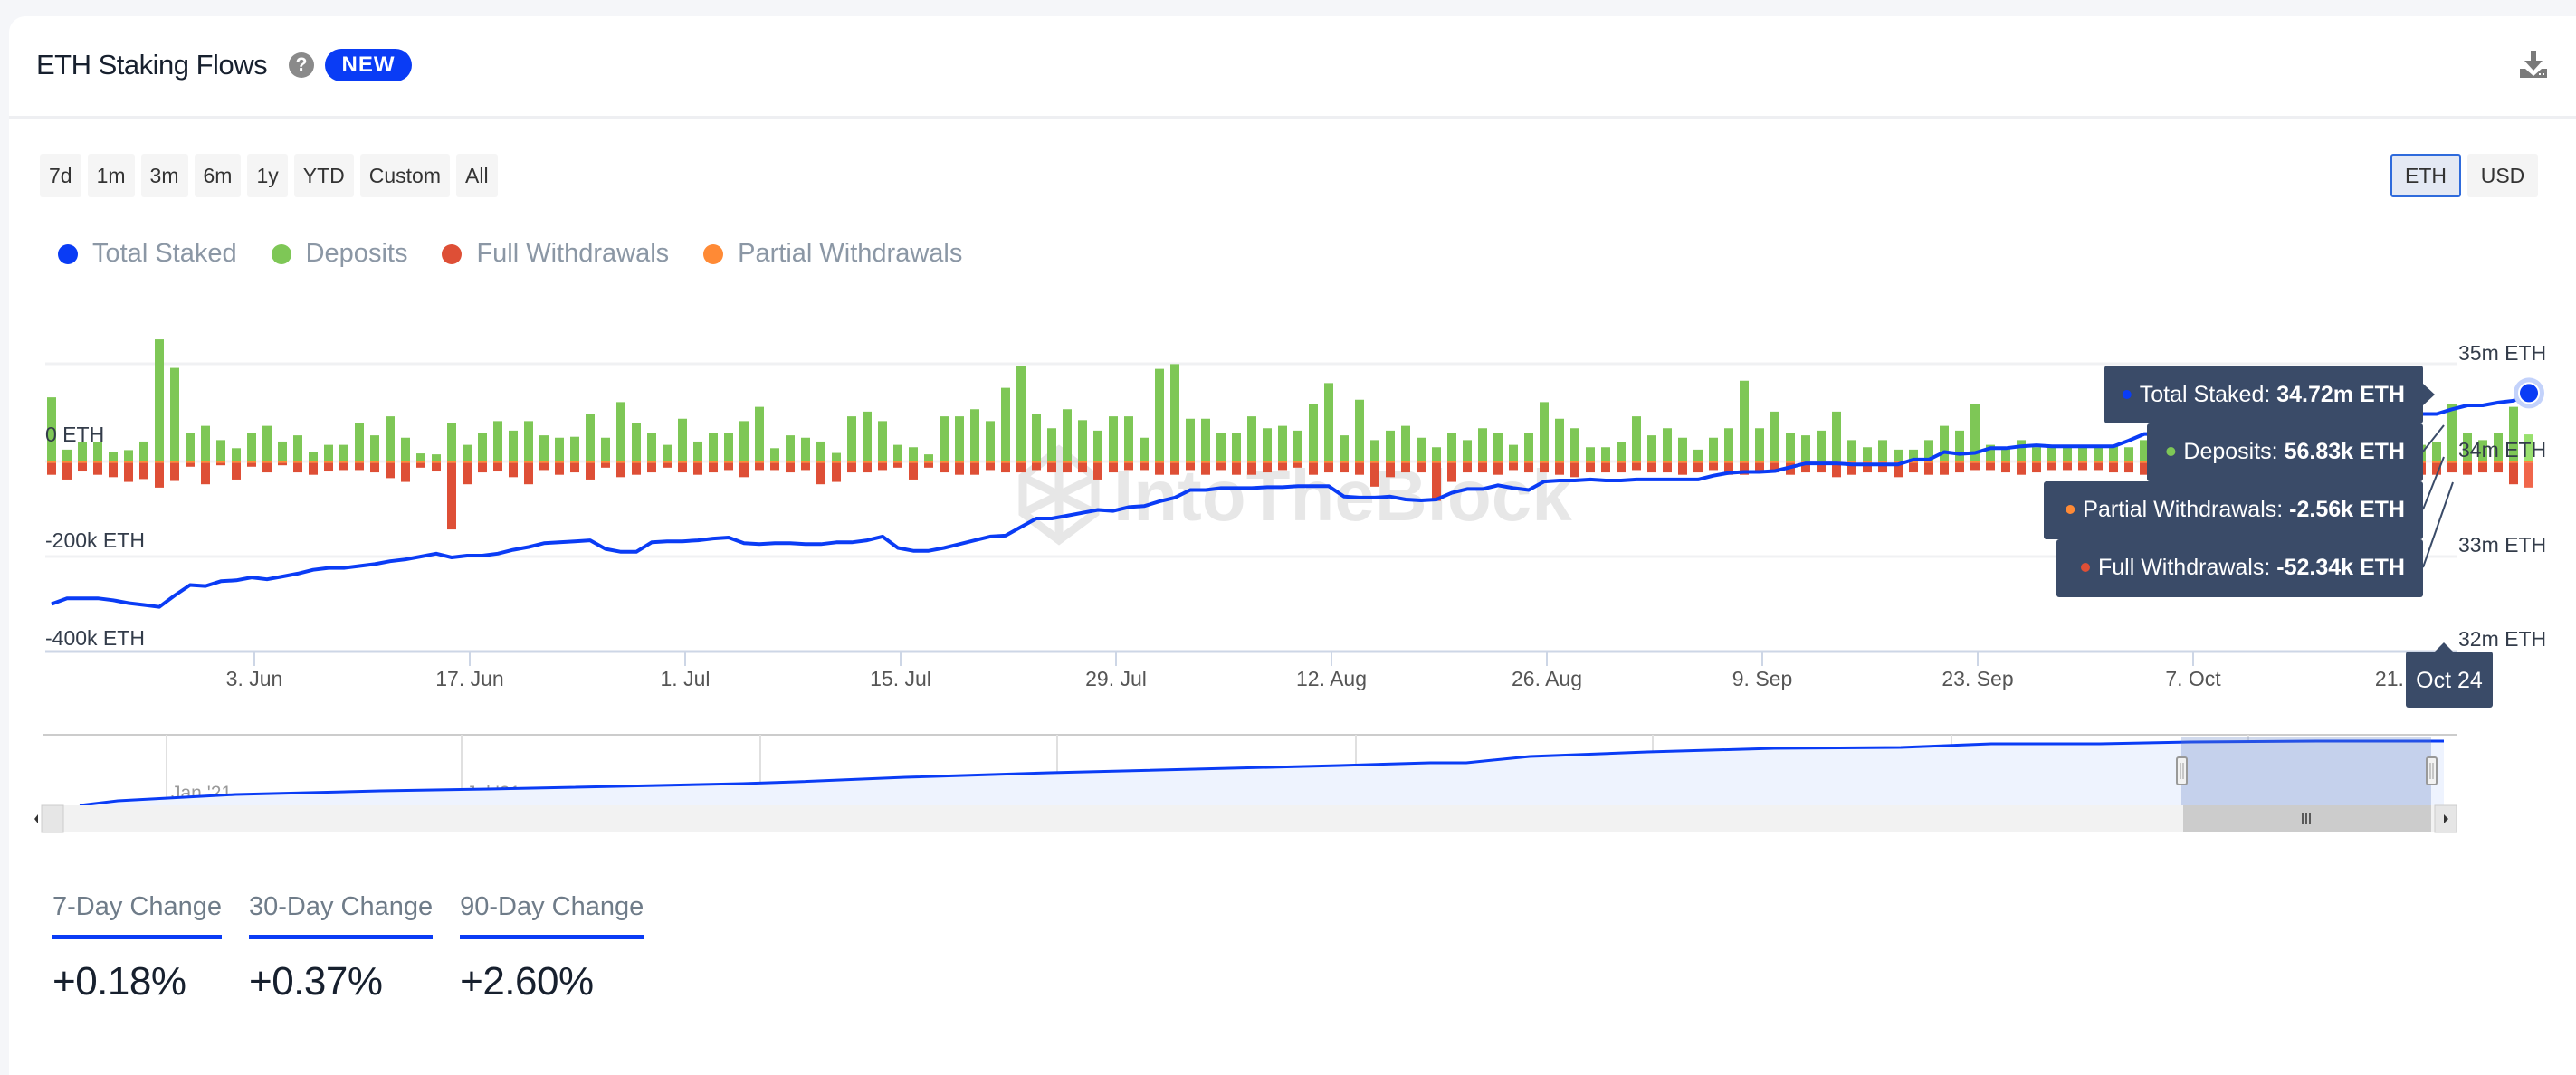  What do you see at coordinates (341, 915) in the screenshot?
I see `stat-label: 30-Day Change` at bounding box center [341, 915].